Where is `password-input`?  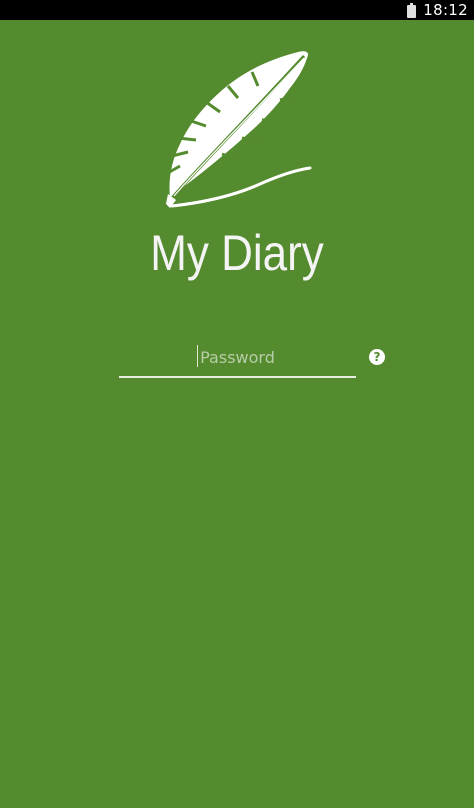 password-input is located at coordinates (237, 357).